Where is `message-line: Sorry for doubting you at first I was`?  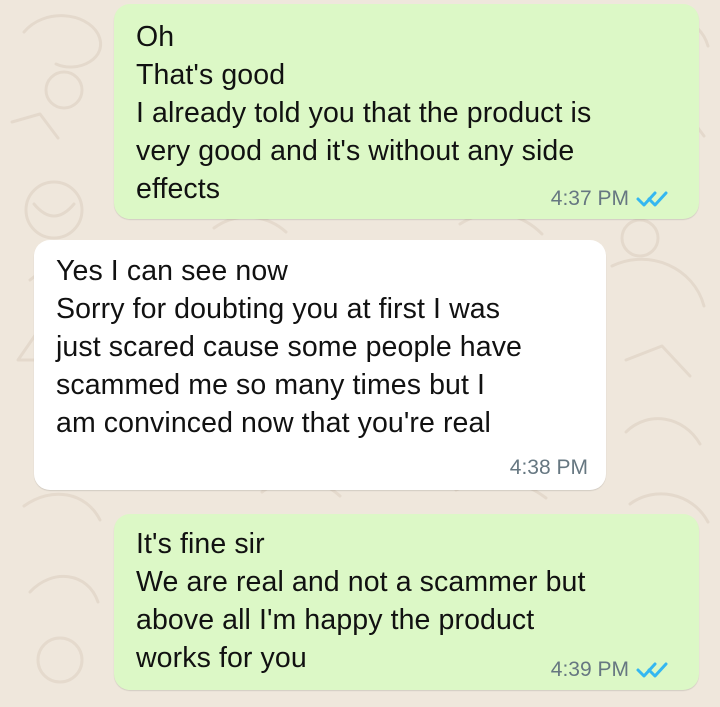 message-line: Sorry for doubting you at first I was is located at coordinates (278, 309).